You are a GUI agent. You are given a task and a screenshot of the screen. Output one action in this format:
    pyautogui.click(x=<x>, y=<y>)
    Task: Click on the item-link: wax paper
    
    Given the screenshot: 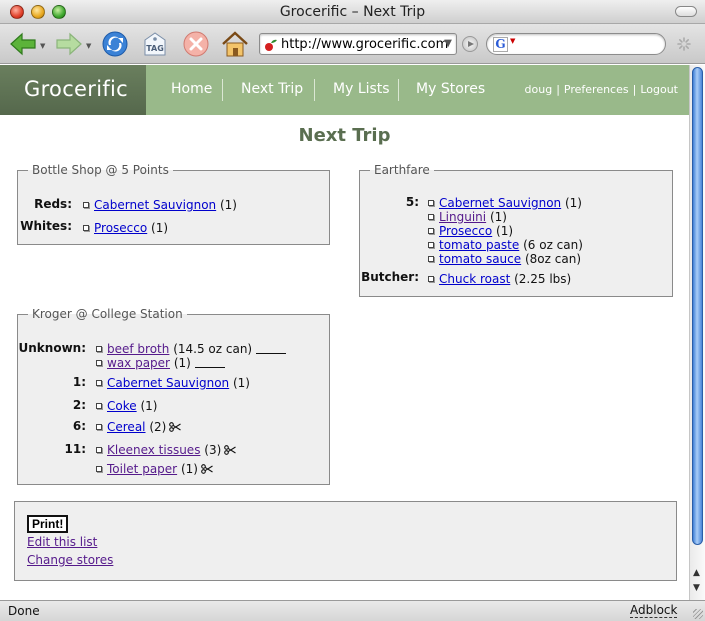 What is the action you would take?
    pyautogui.click(x=138, y=363)
    